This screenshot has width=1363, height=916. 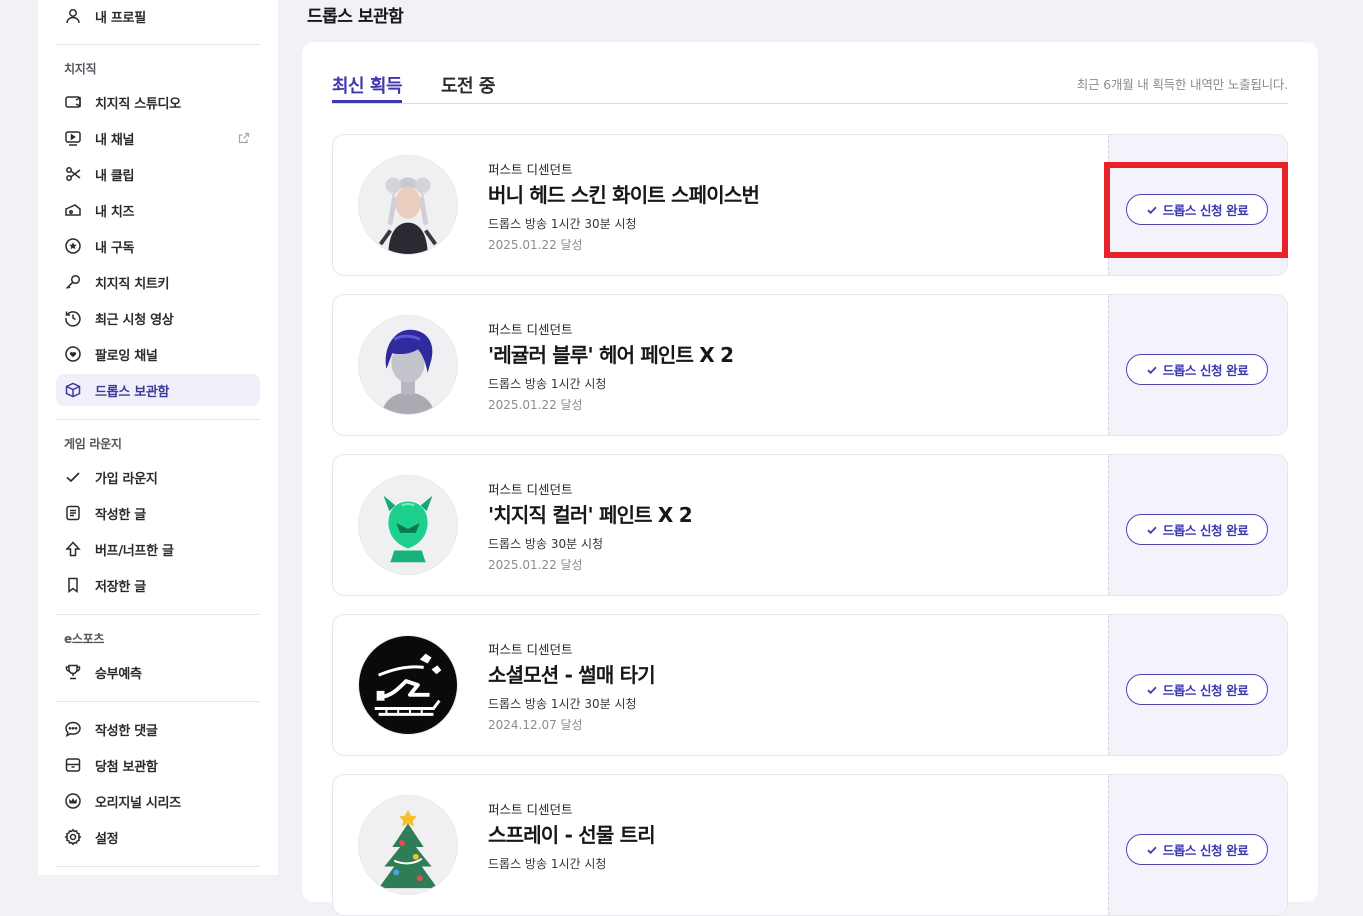 I want to click on sidebar-item-drops-box: 드롭스 보관함, so click(x=158, y=390).